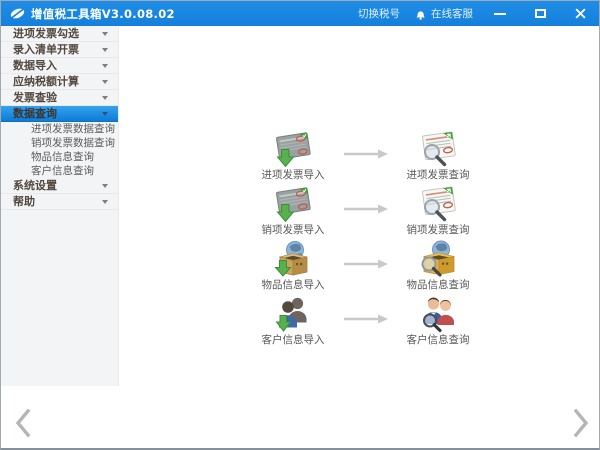 This screenshot has height=450, width=600. I want to click on titlebar-actions: 切换税号 在线客服, so click(475, 14).